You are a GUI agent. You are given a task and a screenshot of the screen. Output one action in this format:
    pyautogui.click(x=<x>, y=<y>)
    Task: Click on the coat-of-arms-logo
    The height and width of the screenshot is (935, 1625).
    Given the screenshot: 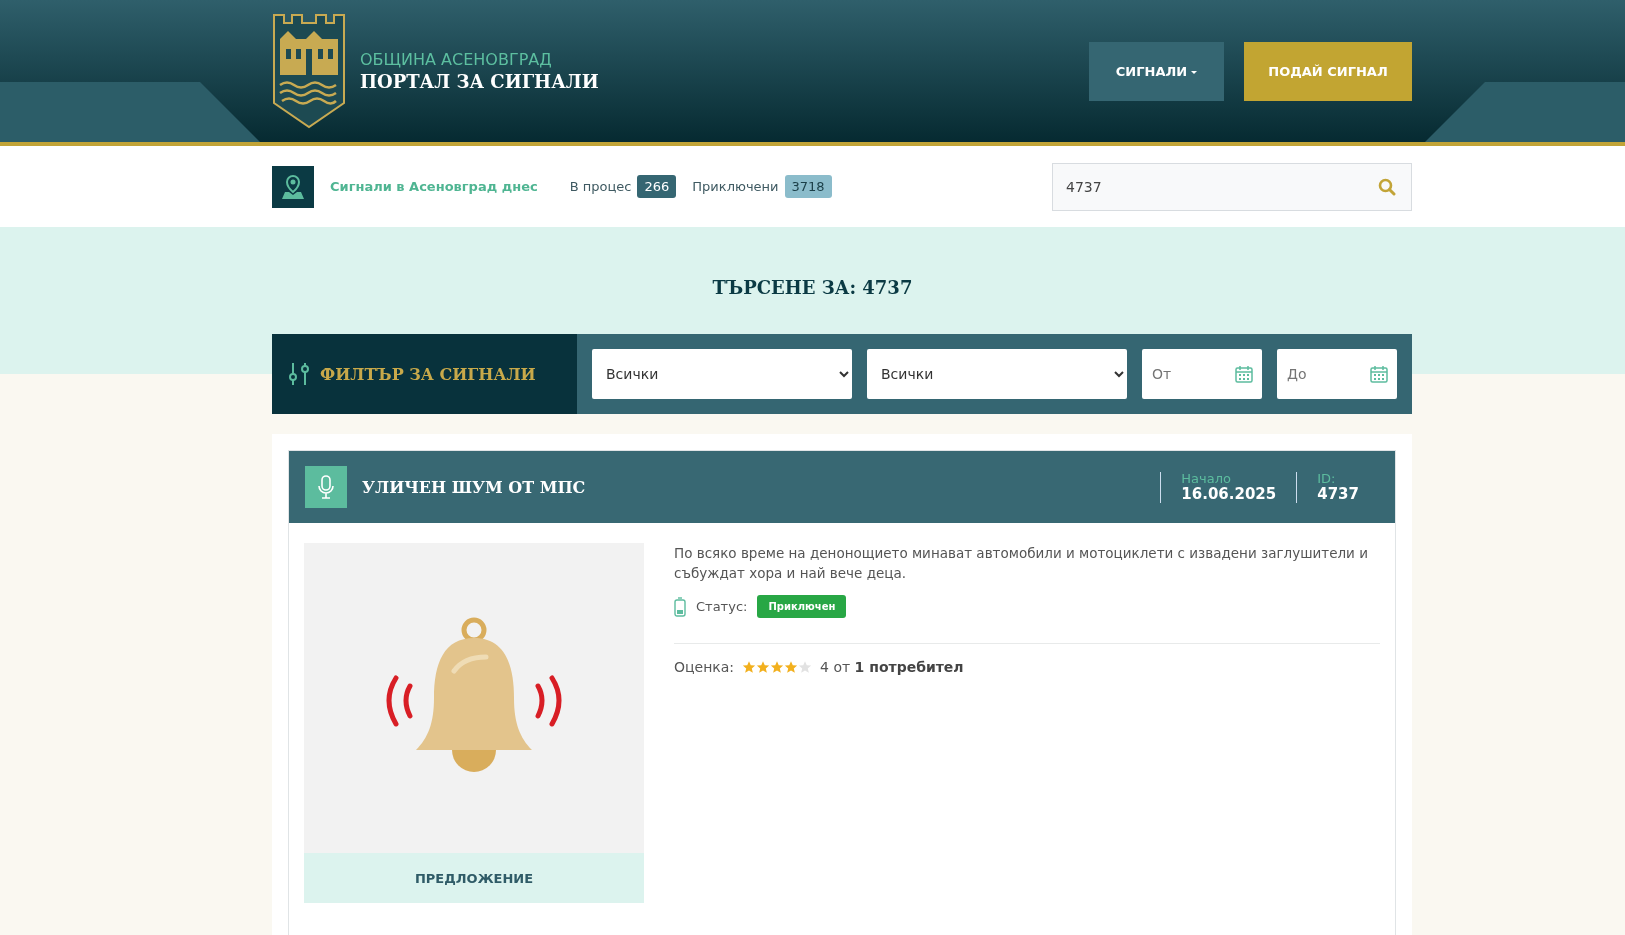 What is the action you would take?
    pyautogui.click(x=309, y=71)
    